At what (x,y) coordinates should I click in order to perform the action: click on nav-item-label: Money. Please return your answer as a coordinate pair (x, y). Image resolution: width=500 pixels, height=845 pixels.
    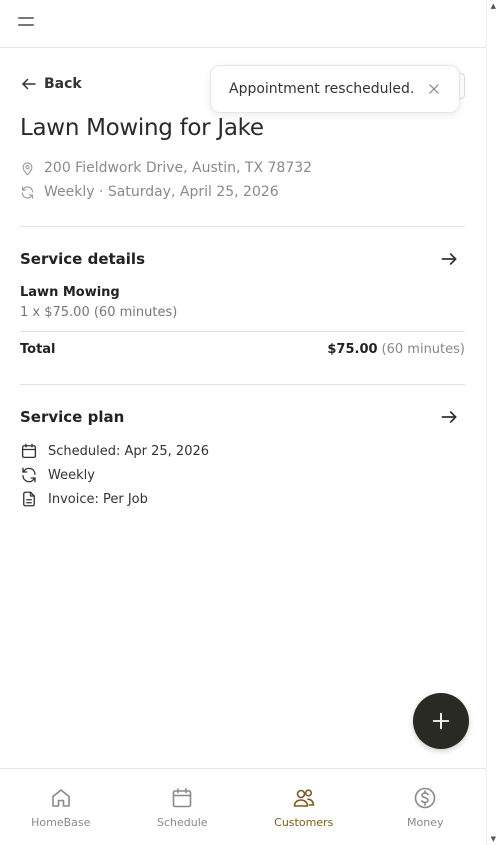
    Looking at the image, I should click on (425, 822).